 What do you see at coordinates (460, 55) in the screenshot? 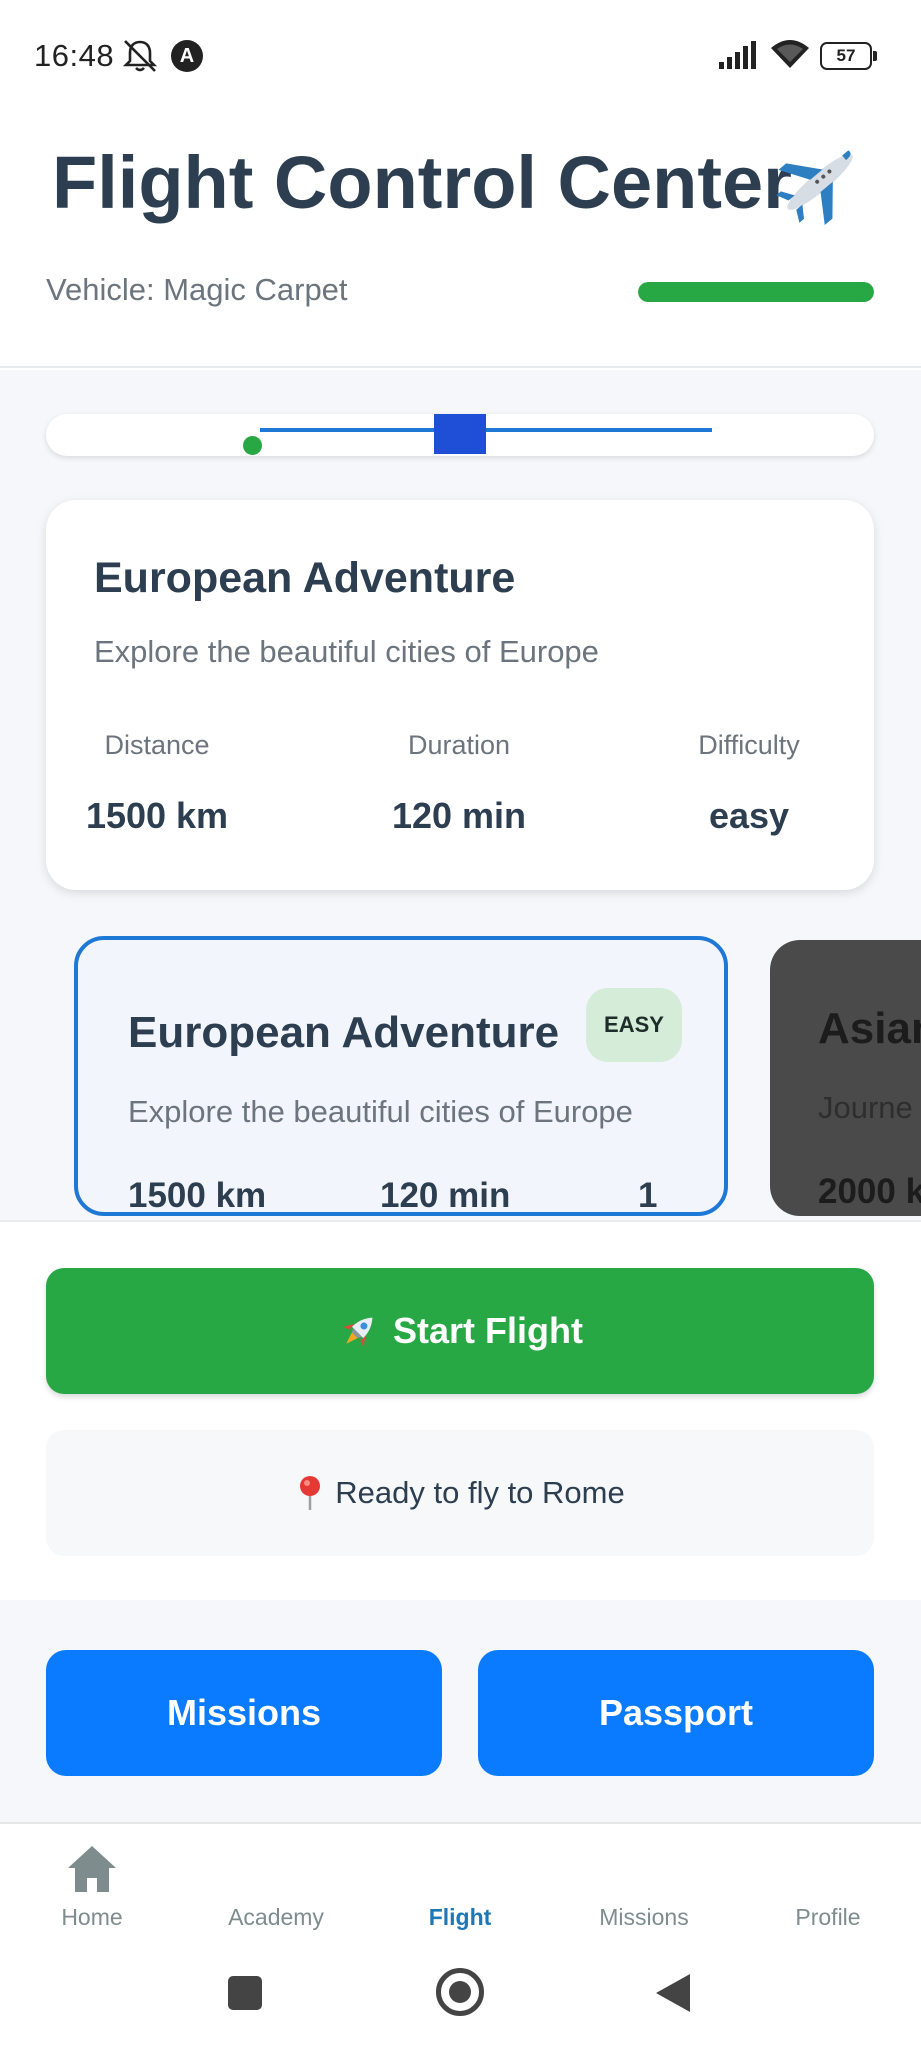
I see `status-bar: 16:48 A 57` at bounding box center [460, 55].